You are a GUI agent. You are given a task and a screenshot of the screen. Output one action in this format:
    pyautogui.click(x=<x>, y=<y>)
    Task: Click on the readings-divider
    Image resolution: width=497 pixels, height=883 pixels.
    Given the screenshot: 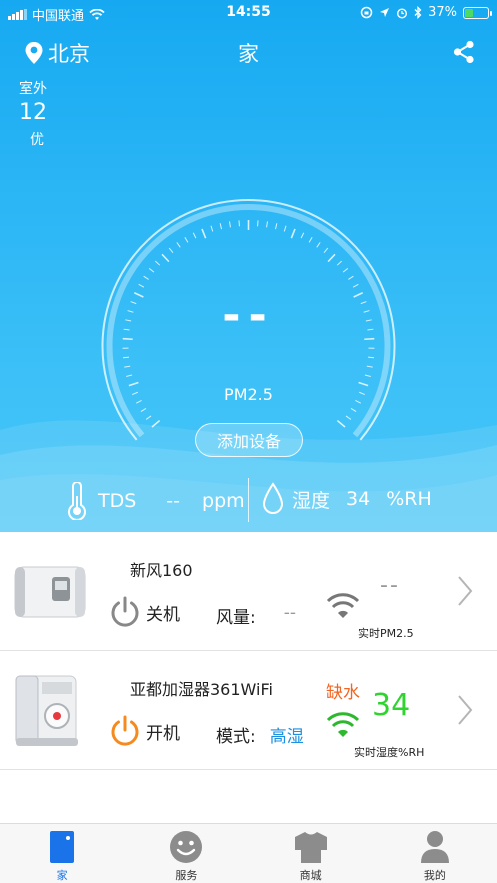 What is the action you would take?
    pyautogui.click(x=248, y=500)
    